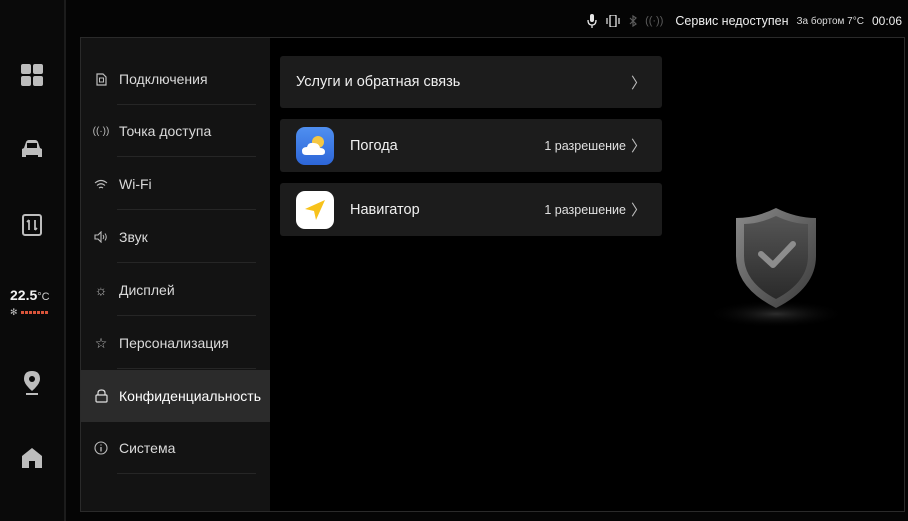 This screenshot has width=908, height=521. I want to click on menu-item-sound: Звук, so click(175, 237).